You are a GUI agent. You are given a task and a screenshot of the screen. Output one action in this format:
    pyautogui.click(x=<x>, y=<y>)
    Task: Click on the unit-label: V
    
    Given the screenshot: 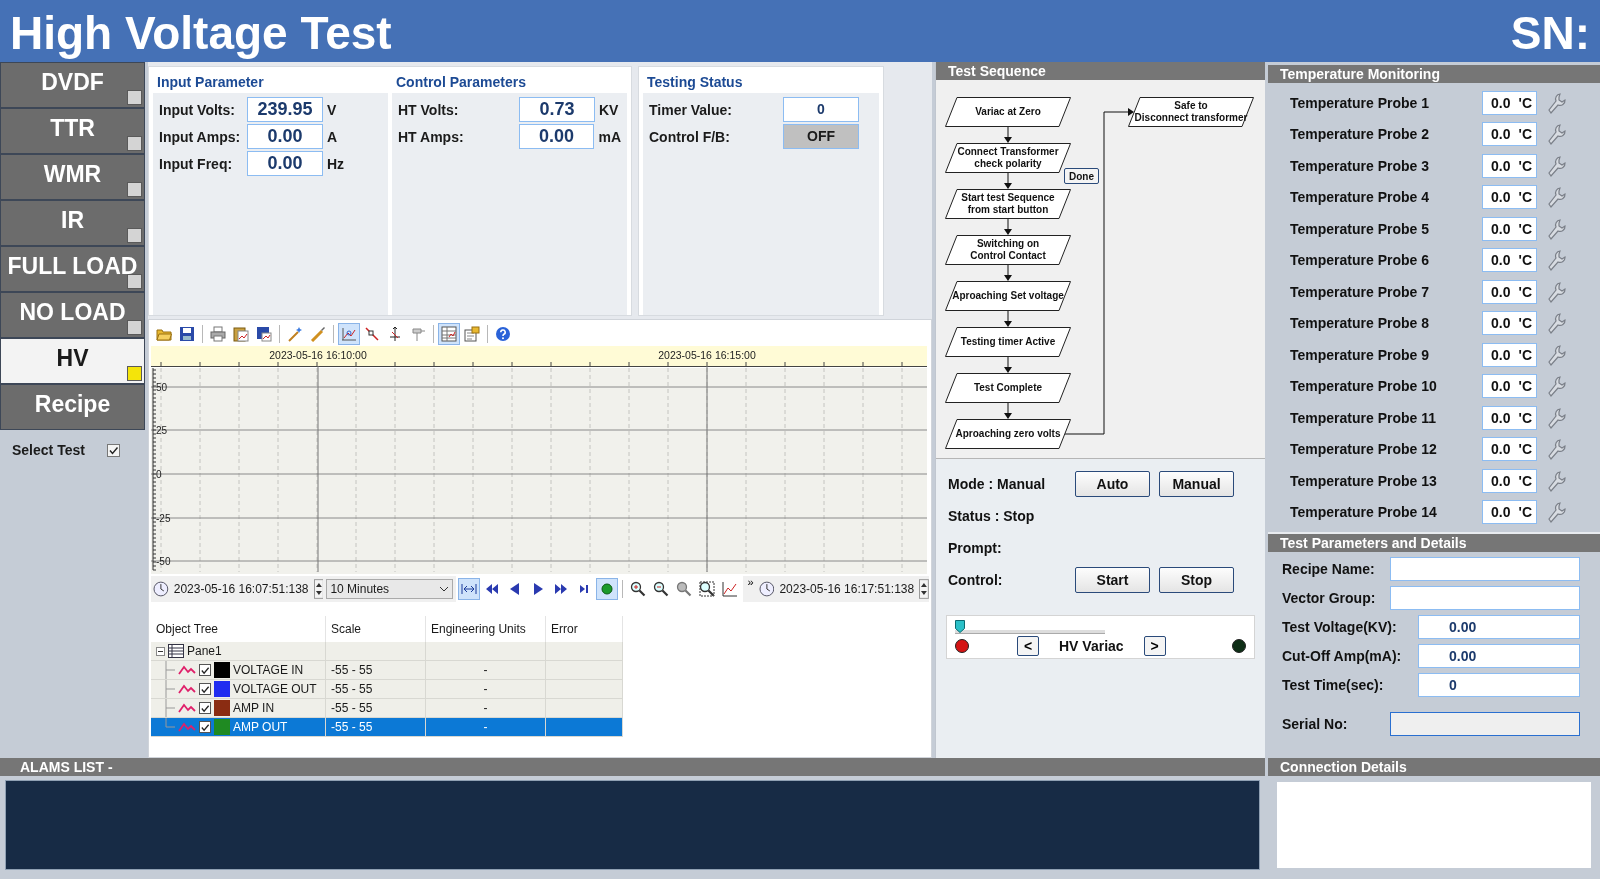 What is the action you would take?
    pyautogui.click(x=332, y=109)
    